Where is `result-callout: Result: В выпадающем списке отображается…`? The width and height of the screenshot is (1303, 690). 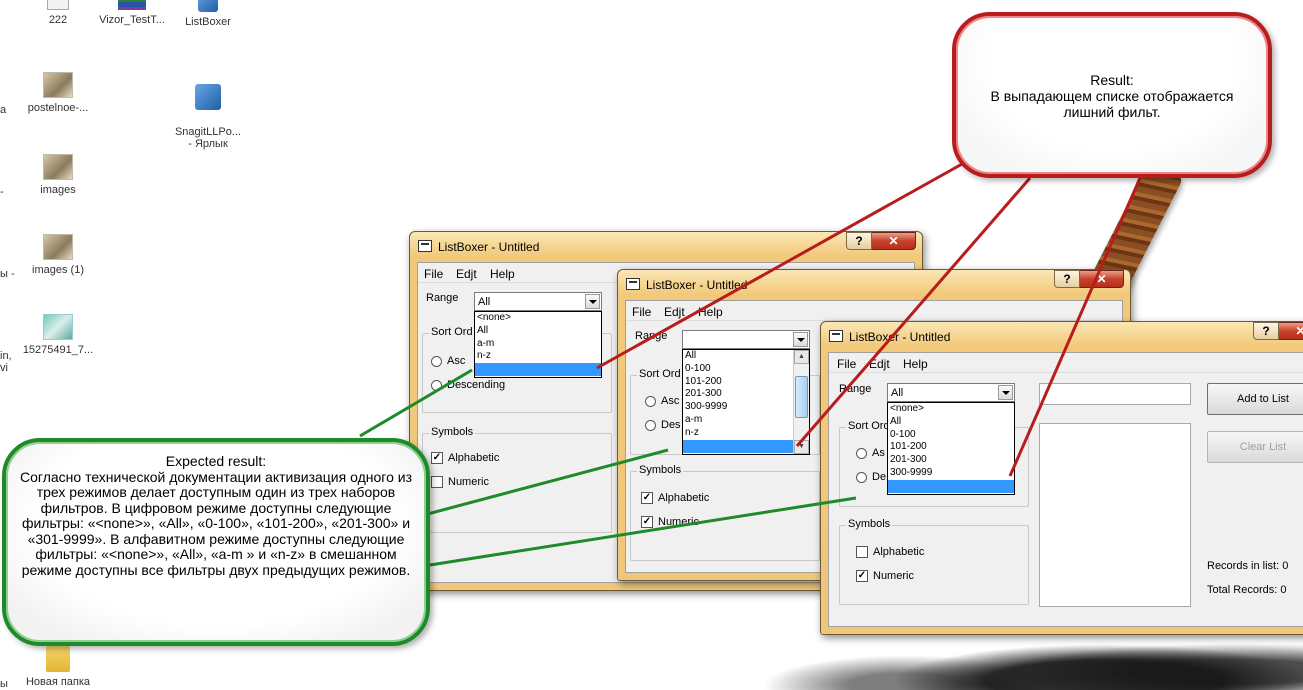
result-callout: Result: В выпадающем списке отображается… is located at coordinates (1112, 95).